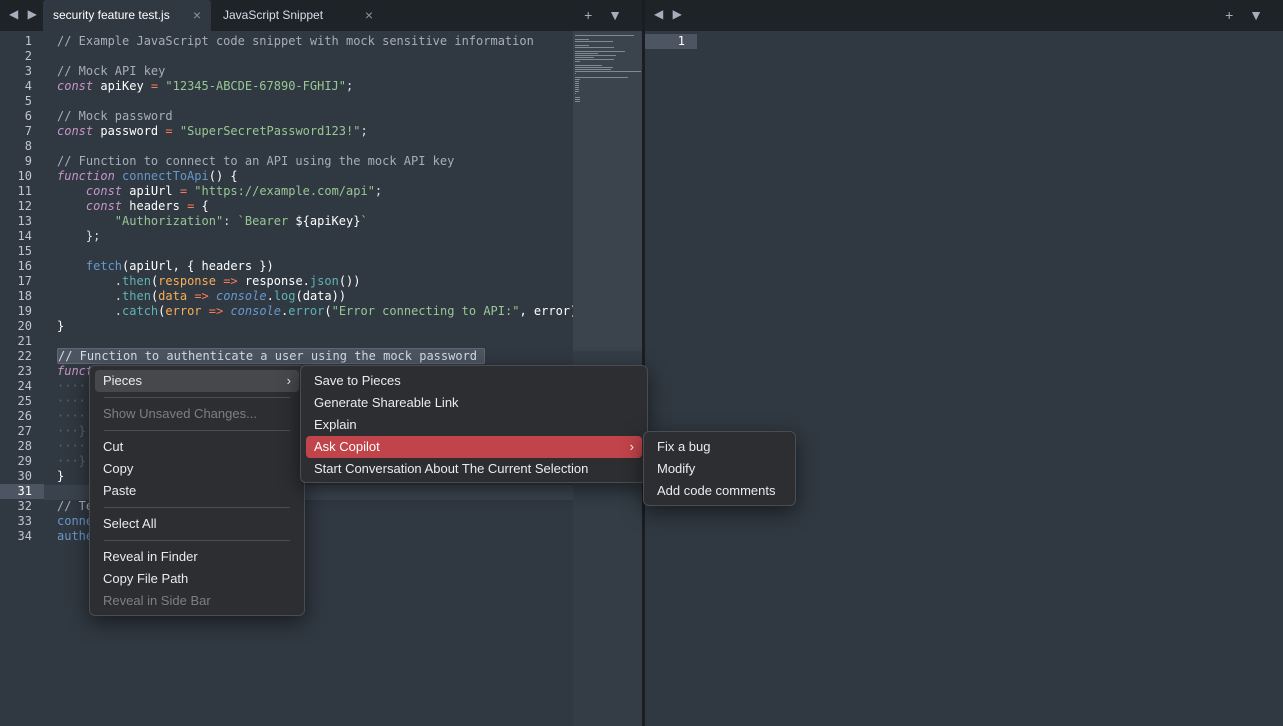 The height and width of the screenshot is (726, 1283). Describe the element at coordinates (61, 476) in the screenshot. I see `code-token: }` at that location.